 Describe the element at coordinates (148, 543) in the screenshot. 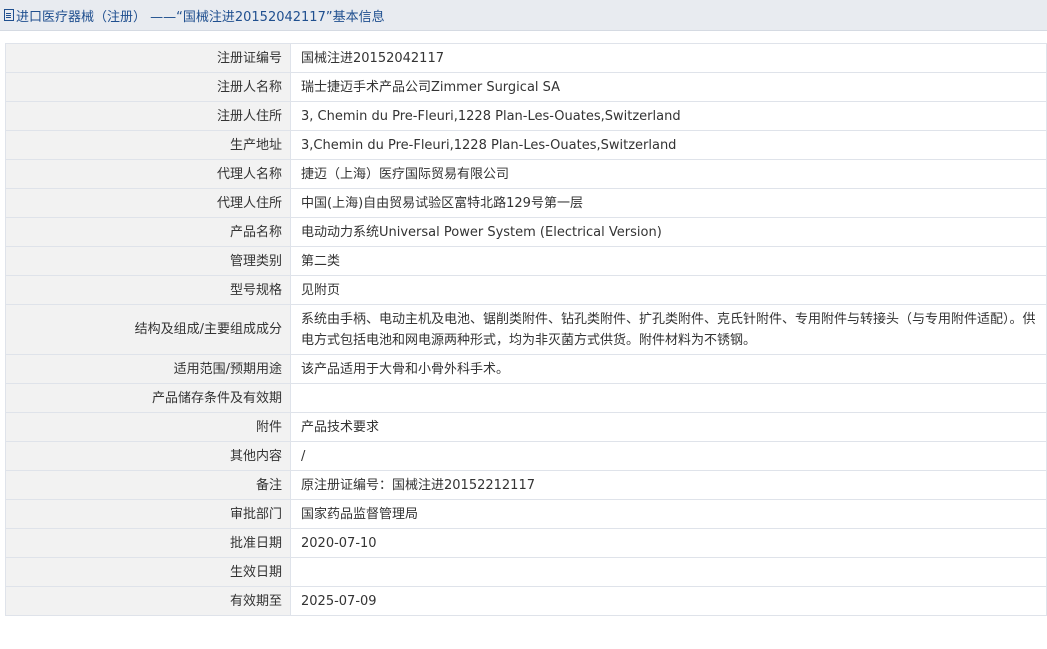

I see `row-label: 批准日期` at that location.